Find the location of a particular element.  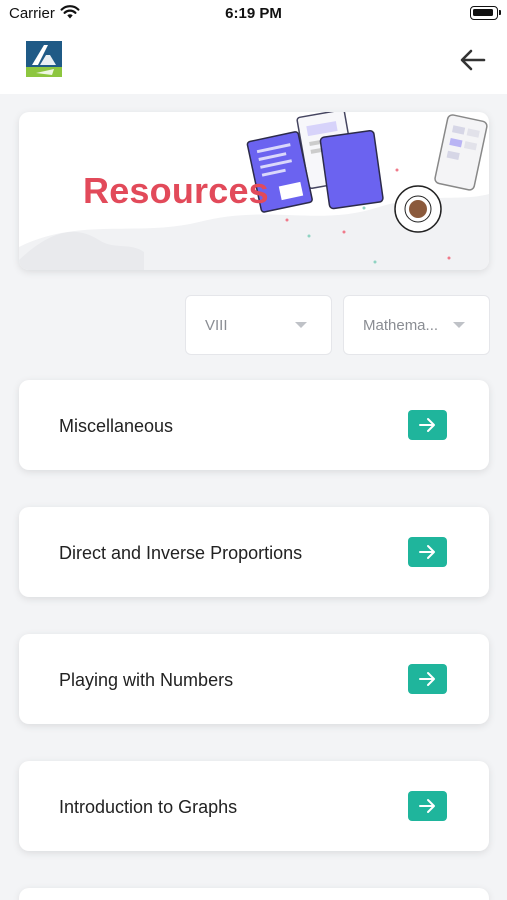

app-header is located at coordinates (253, 61).